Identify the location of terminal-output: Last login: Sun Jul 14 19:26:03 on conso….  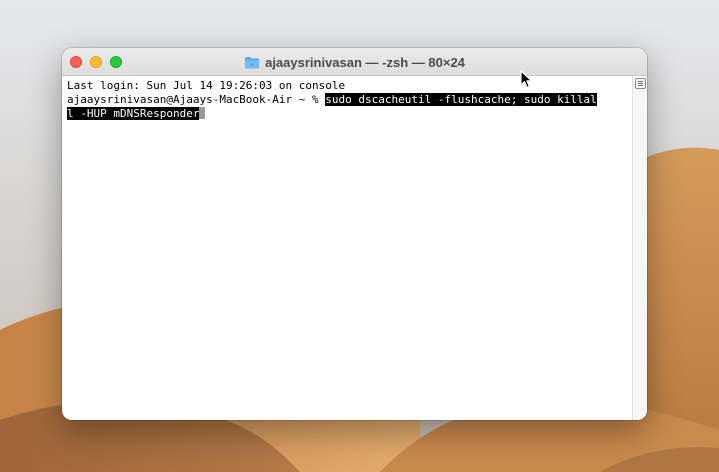
(332, 100).